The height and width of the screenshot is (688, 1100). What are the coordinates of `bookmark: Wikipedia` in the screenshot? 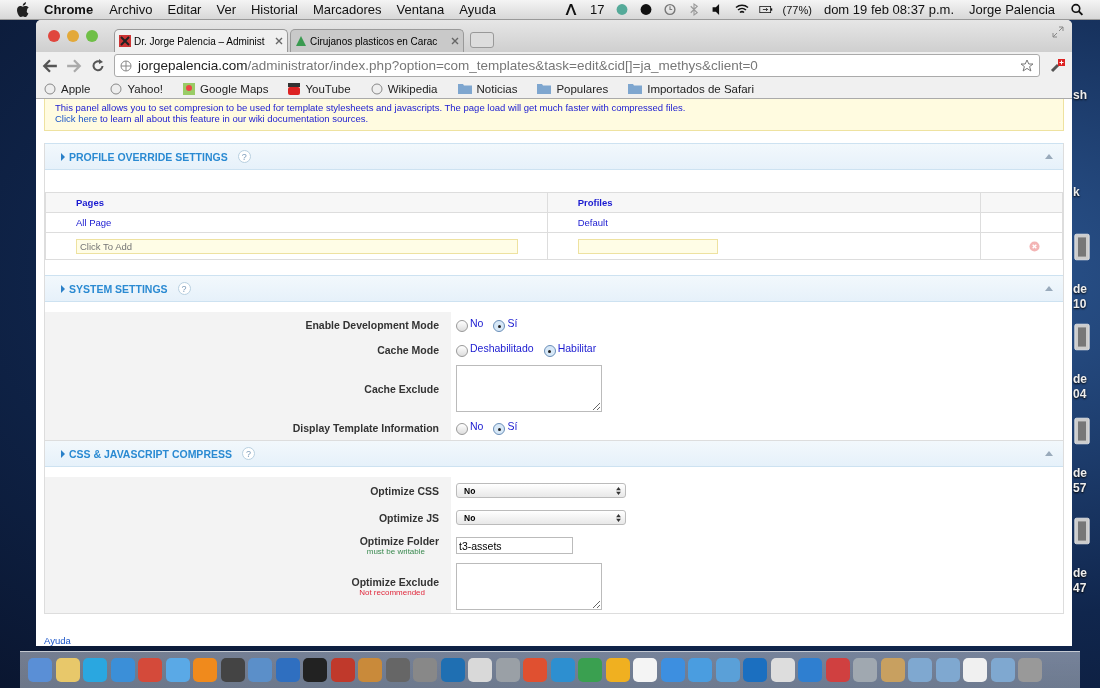 It's located at (404, 88).